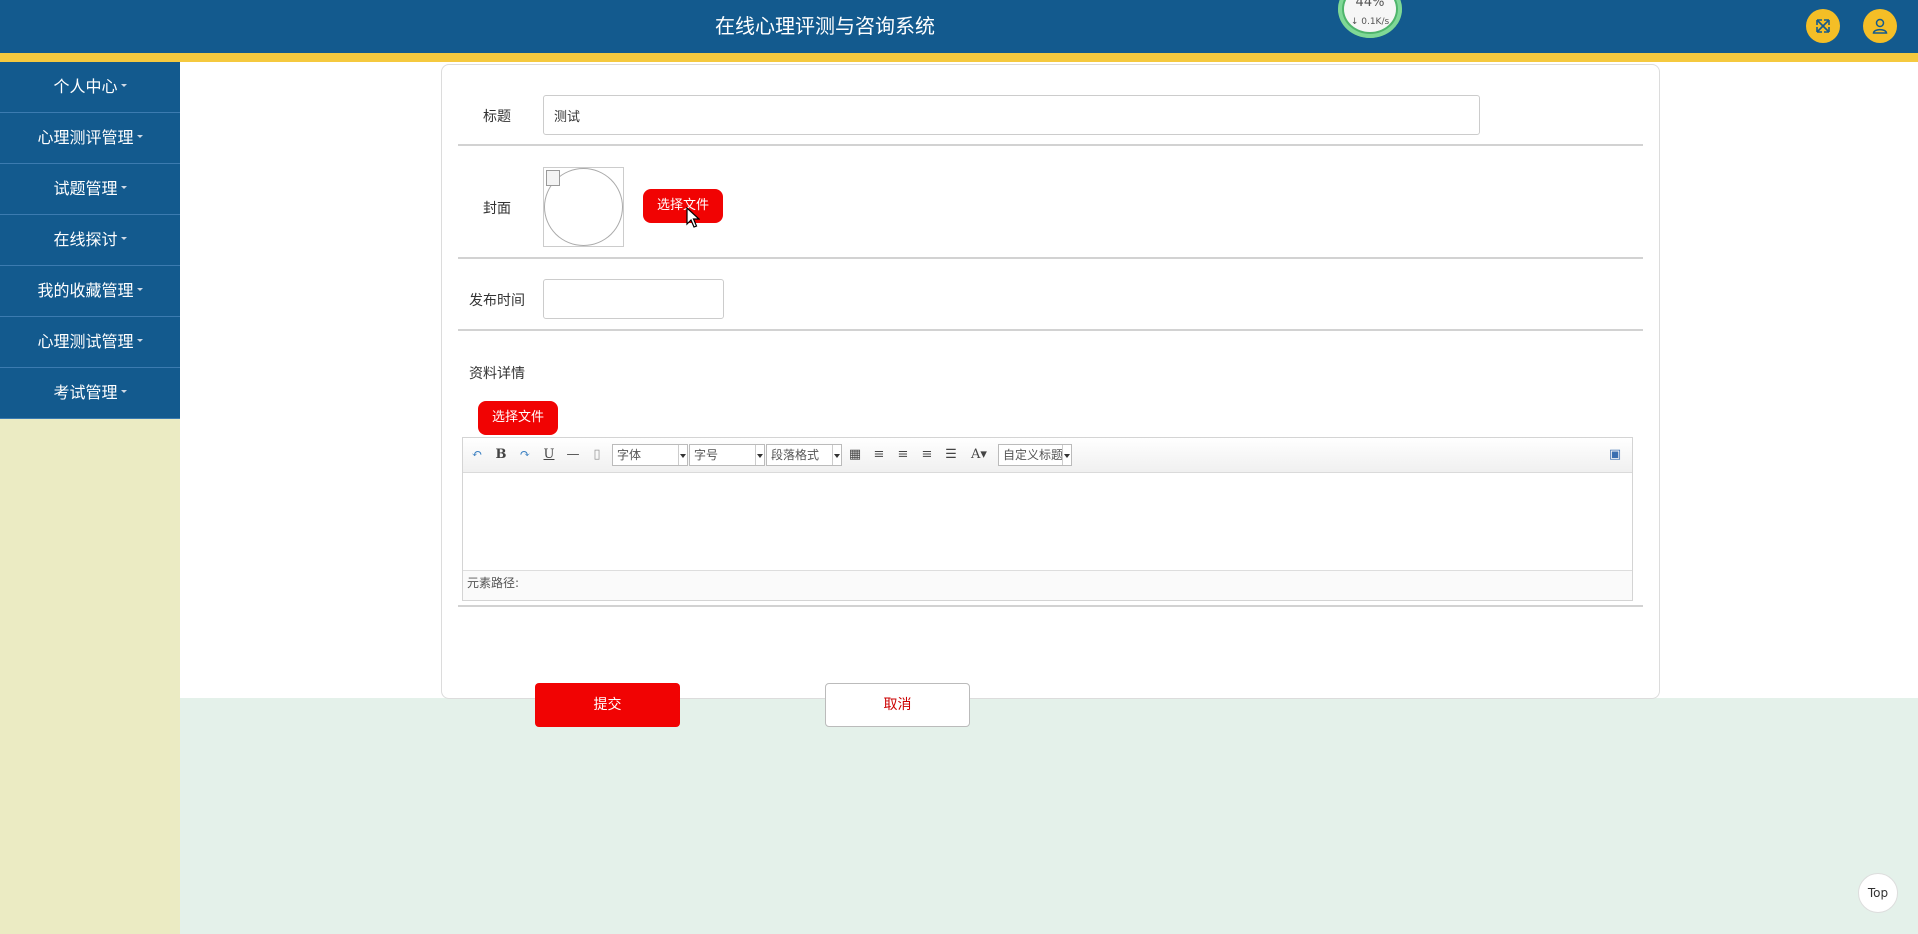 The height and width of the screenshot is (934, 1918). What do you see at coordinates (959, 26) in the screenshot?
I see `top-header: 在线心理评测与咨询系统 44% ↓ 0.1K/s` at bounding box center [959, 26].